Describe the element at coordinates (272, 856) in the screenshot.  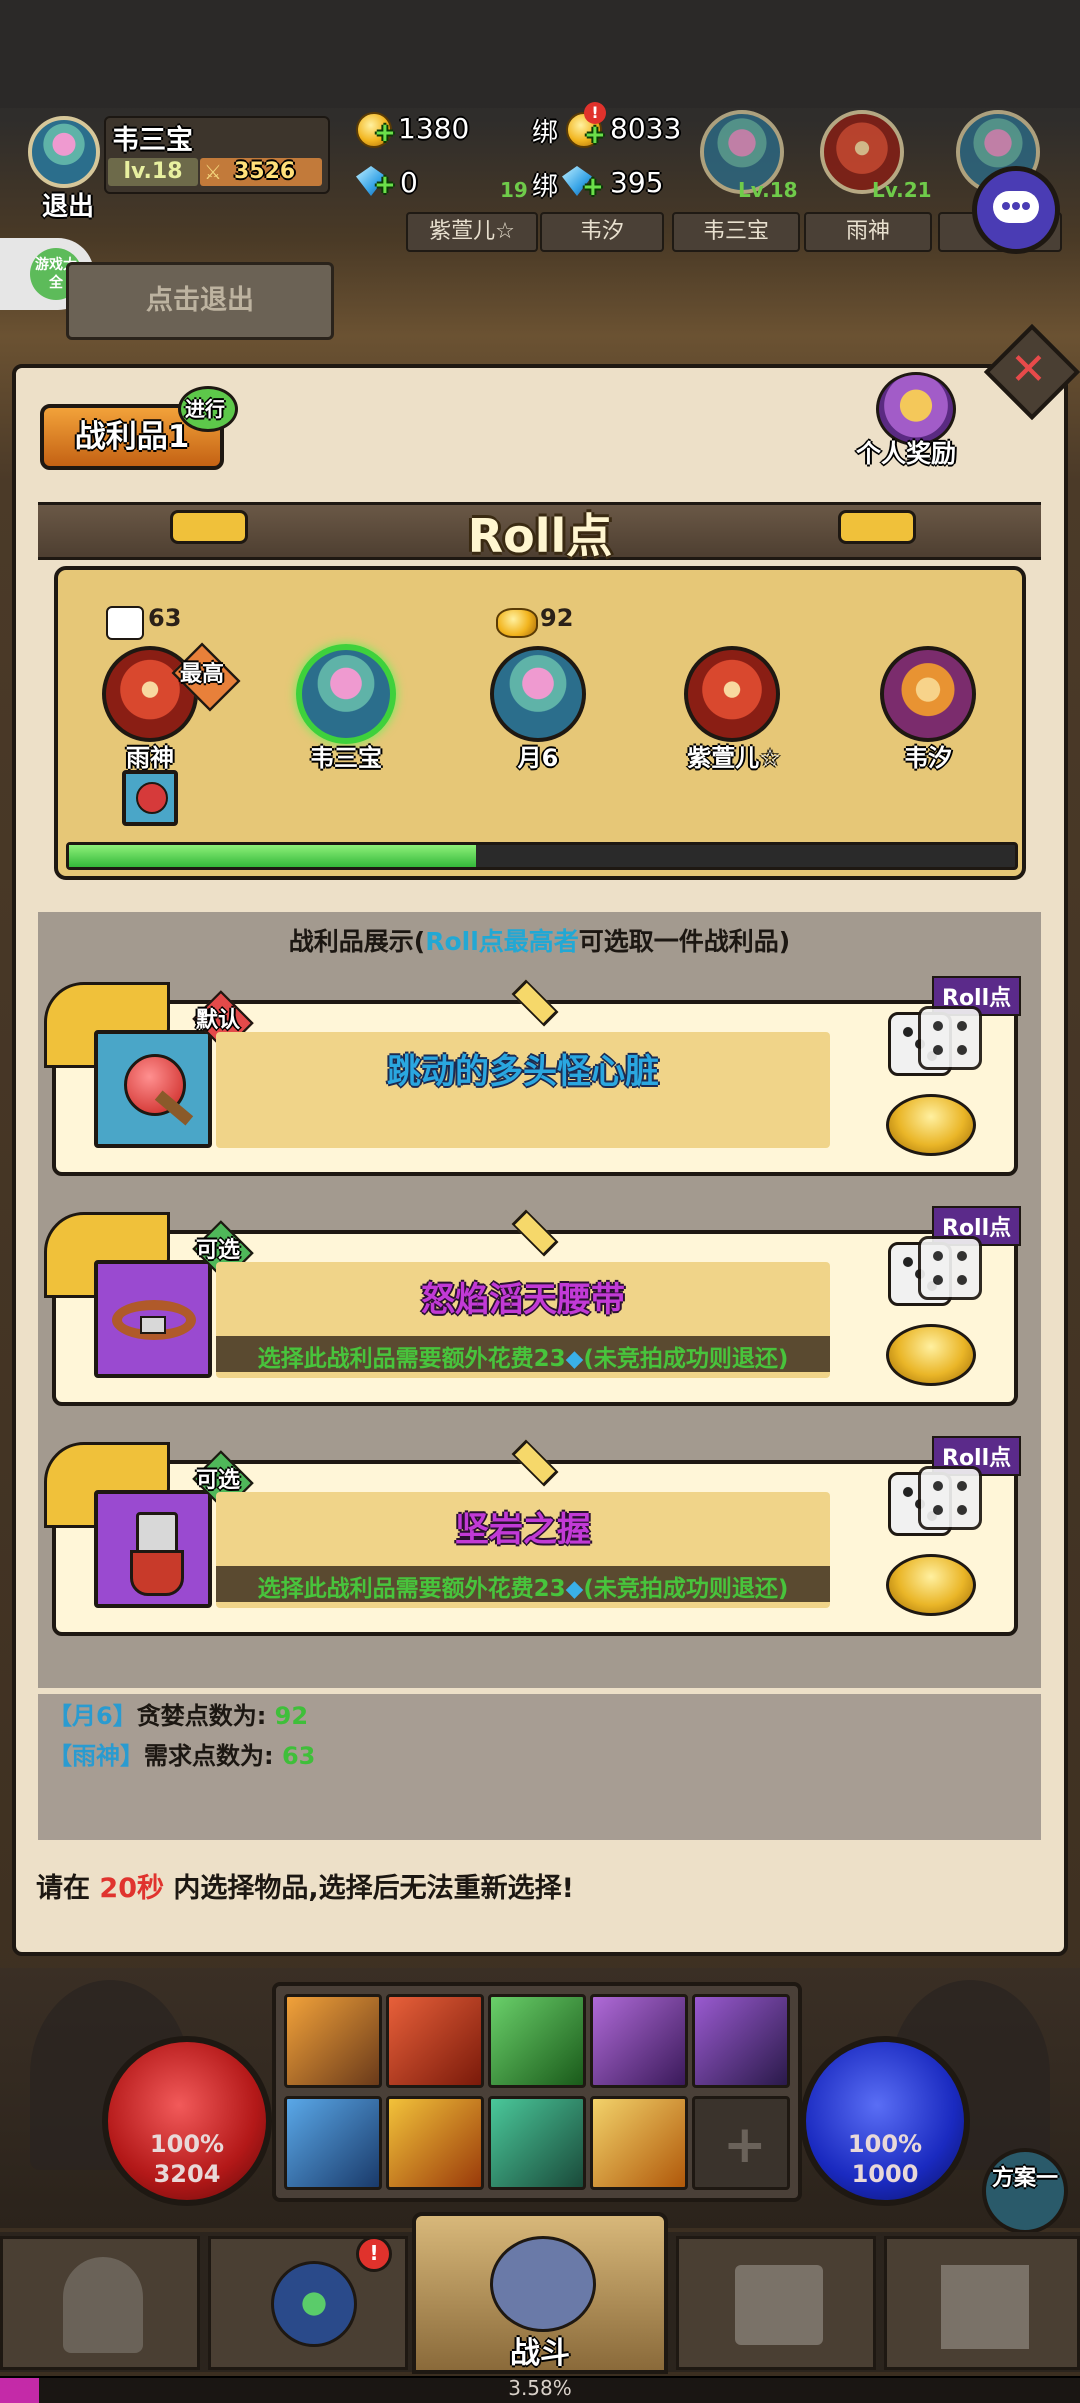
I see `roll-progress-fill` at that location.